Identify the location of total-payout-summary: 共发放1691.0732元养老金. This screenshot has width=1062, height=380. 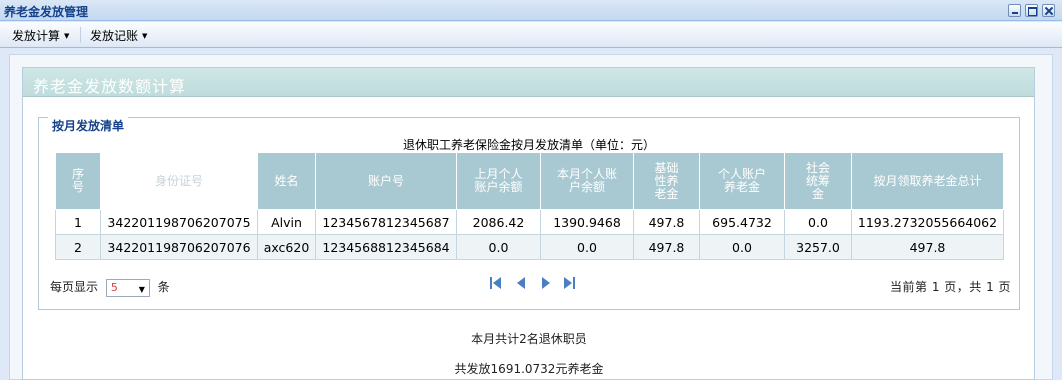
(529, 369).